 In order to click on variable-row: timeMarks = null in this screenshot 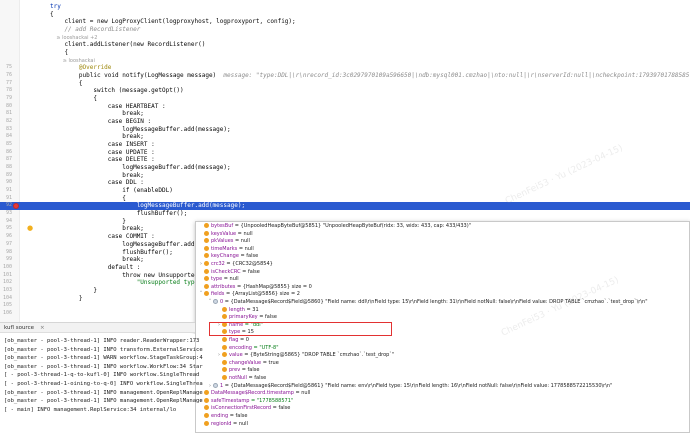, I will do `click(226, 249)`.